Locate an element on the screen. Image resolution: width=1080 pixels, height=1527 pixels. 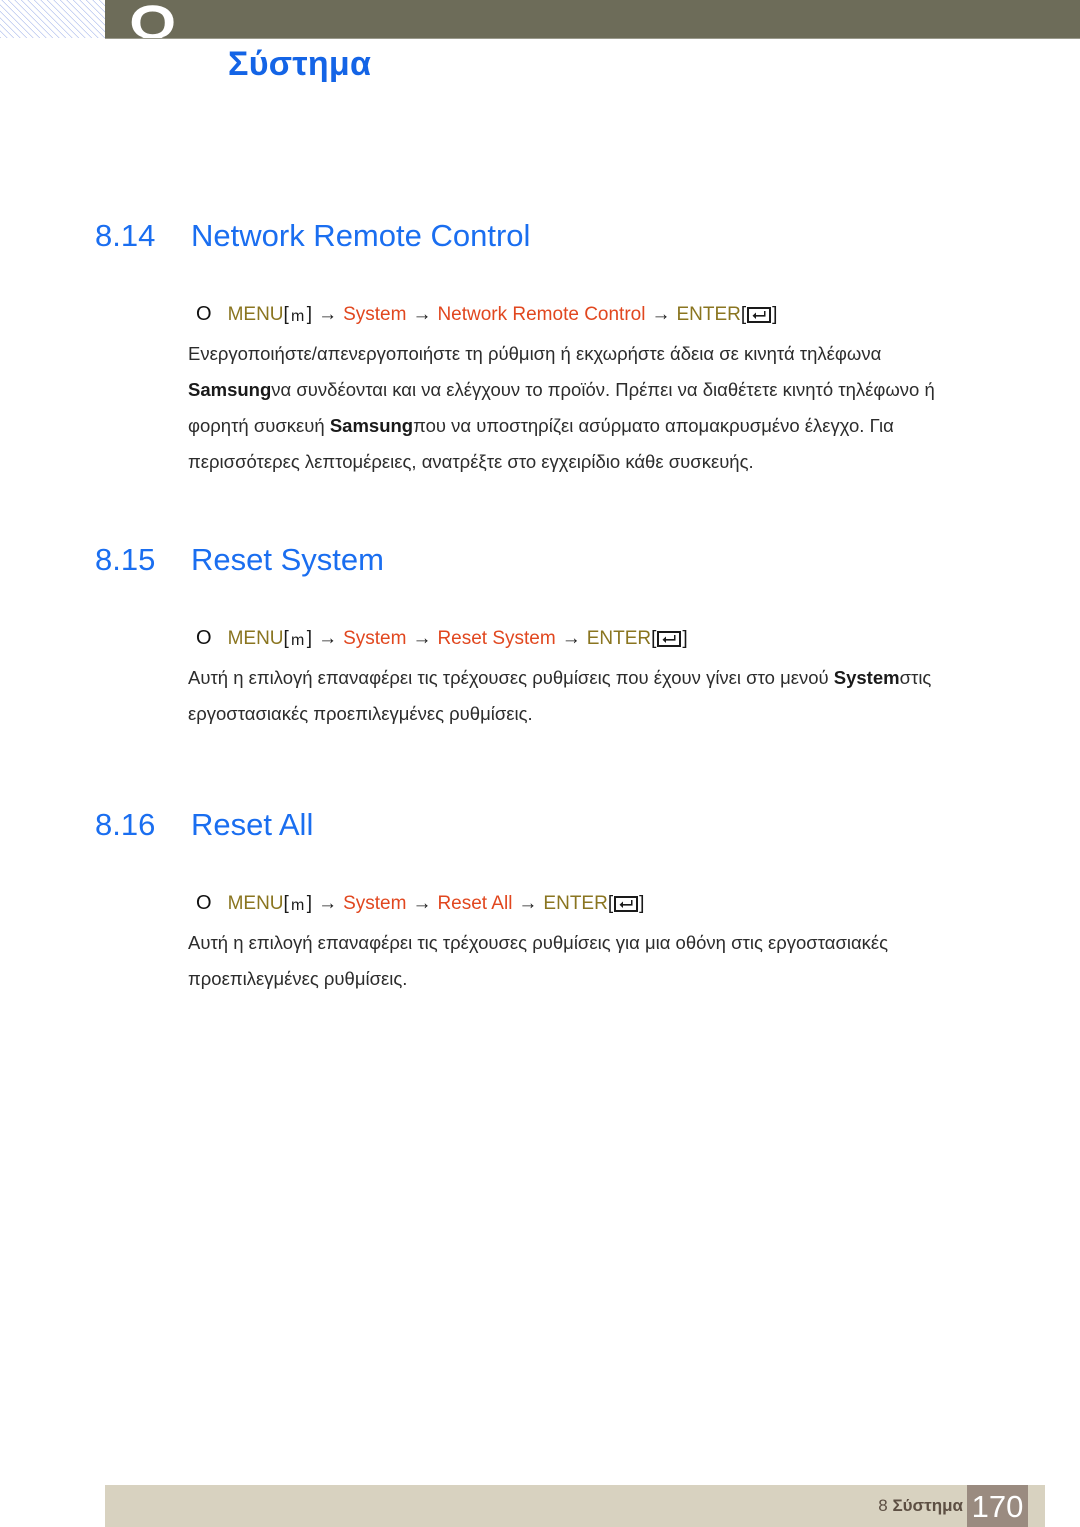
header-hatch-pattern is located at coordinates (52, 19).